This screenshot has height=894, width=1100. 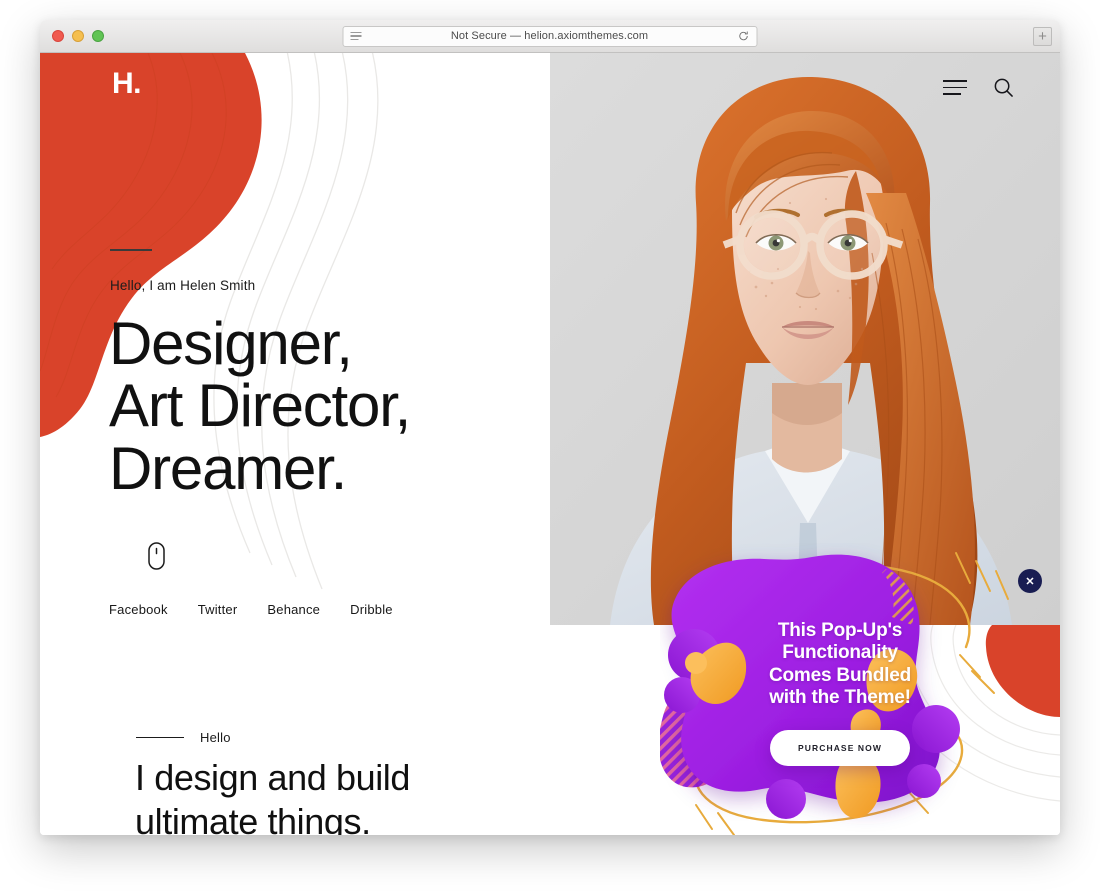 What do you see at coordinates (260, 406) in the screenshot?
I see `hero-headline: Designer, Art Director, Dreamer.` at bounding box center [260, 406].